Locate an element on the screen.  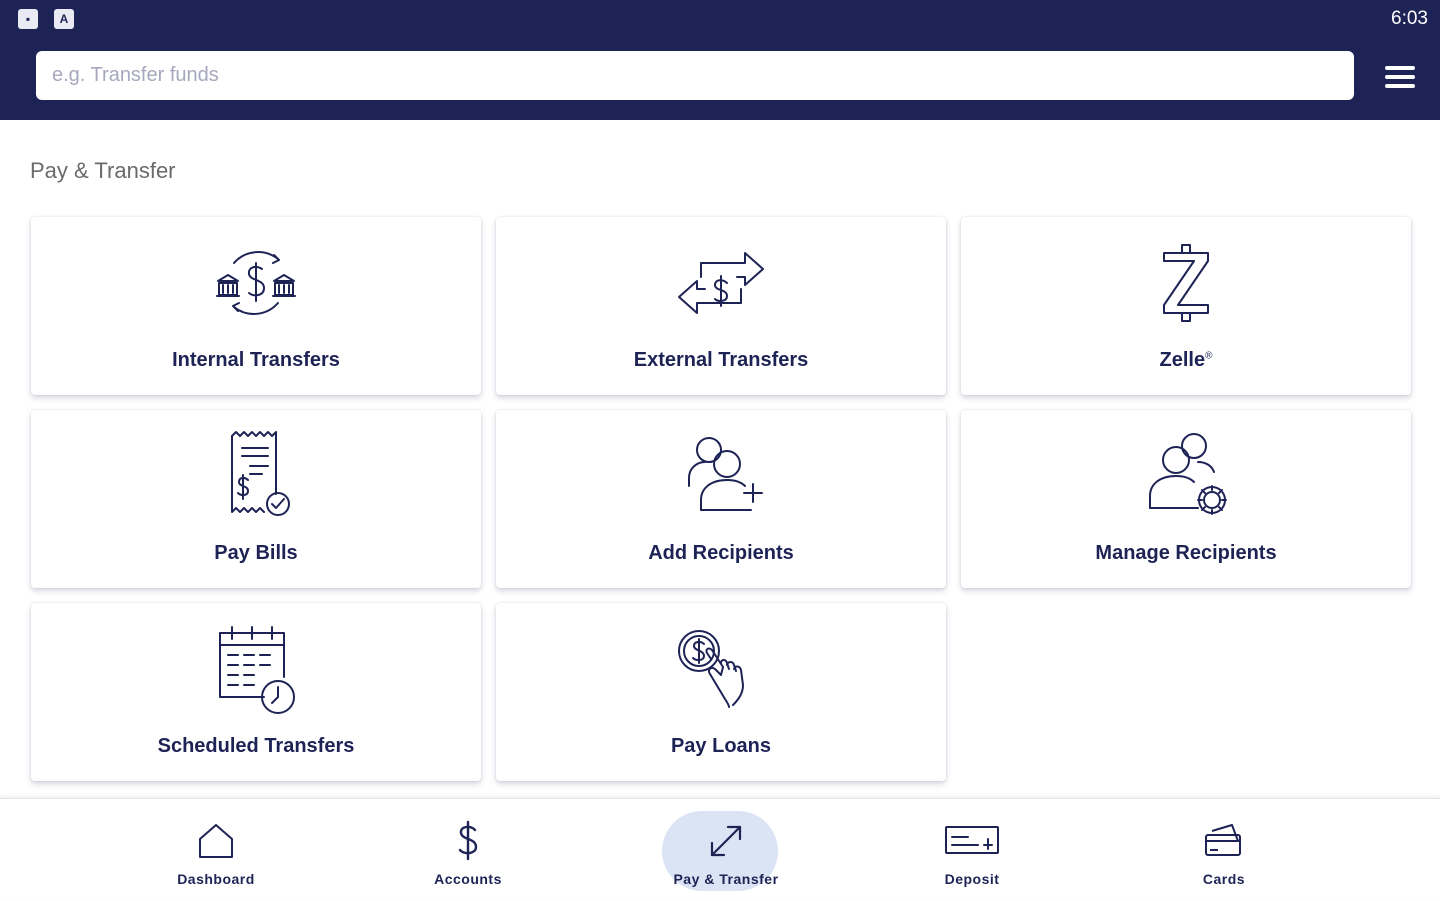
tile-add-recipients: Add Recipients is located at coordinates (721, 499).